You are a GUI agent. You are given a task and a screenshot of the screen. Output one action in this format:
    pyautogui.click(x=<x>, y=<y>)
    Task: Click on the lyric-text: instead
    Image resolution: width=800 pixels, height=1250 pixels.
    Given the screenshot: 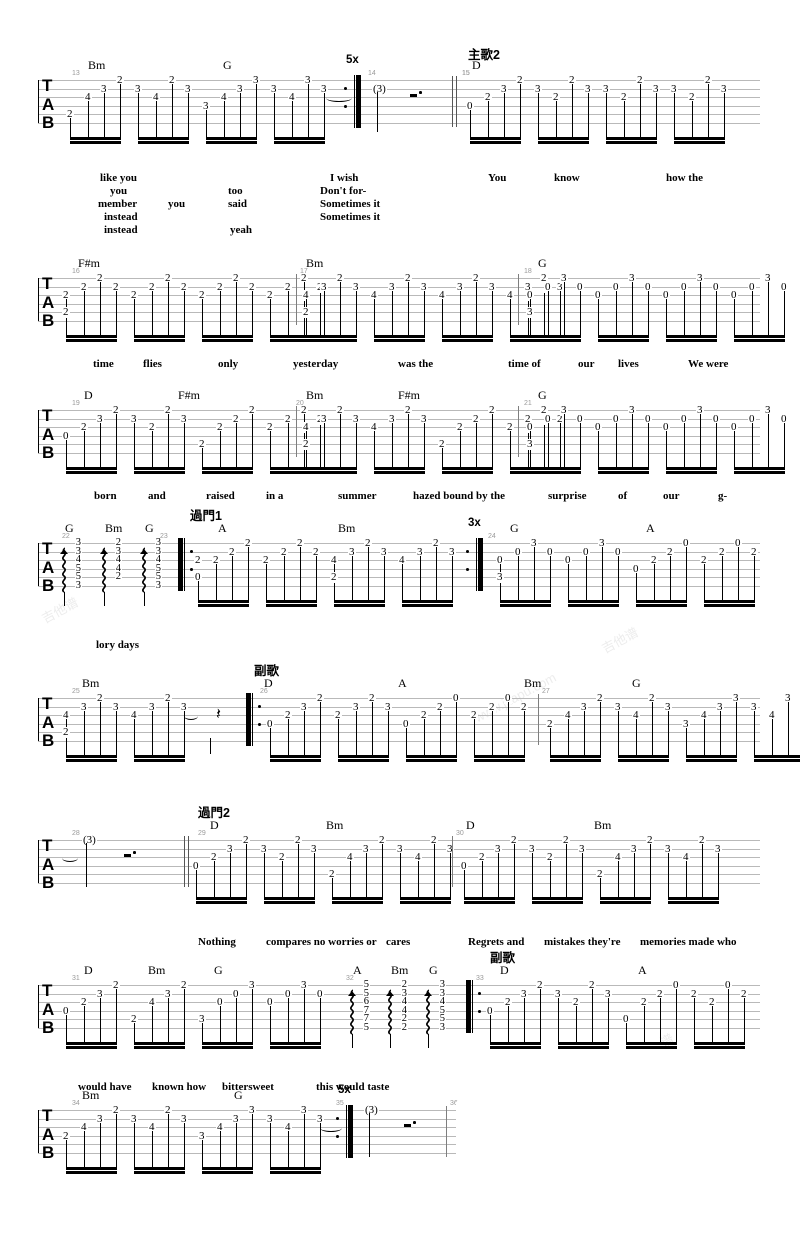 What is the action you would take?
    pyautogui.click(x=121, y=230)
    